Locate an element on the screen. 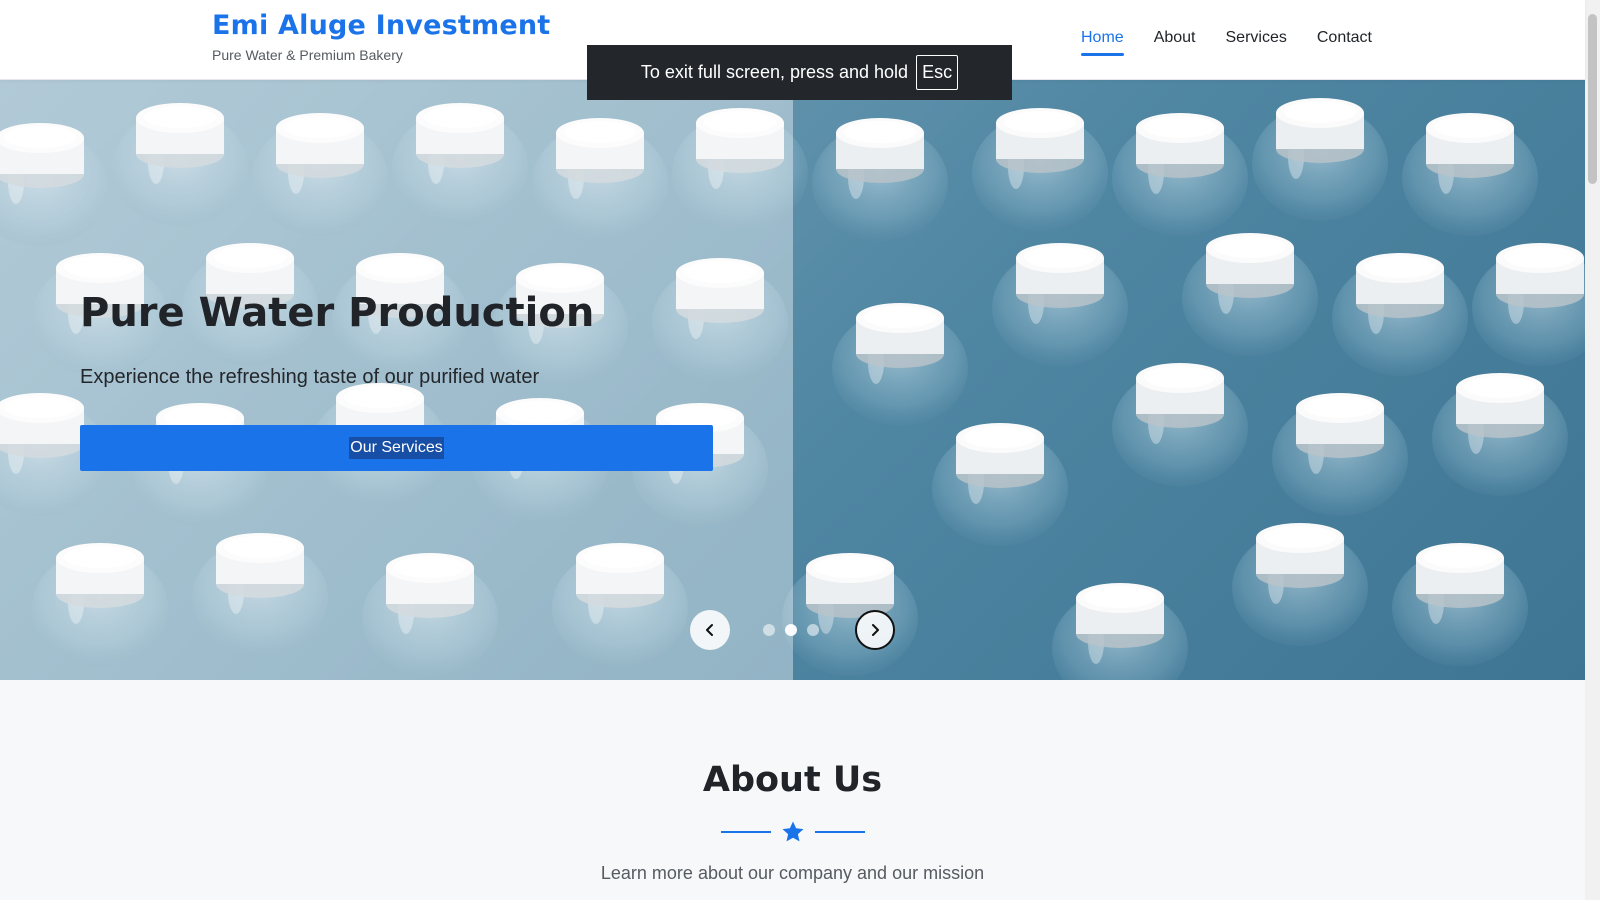 Image resolution: width=1600 pixels, height=900 pixels. star-icon is located at coordinates (792, 831).